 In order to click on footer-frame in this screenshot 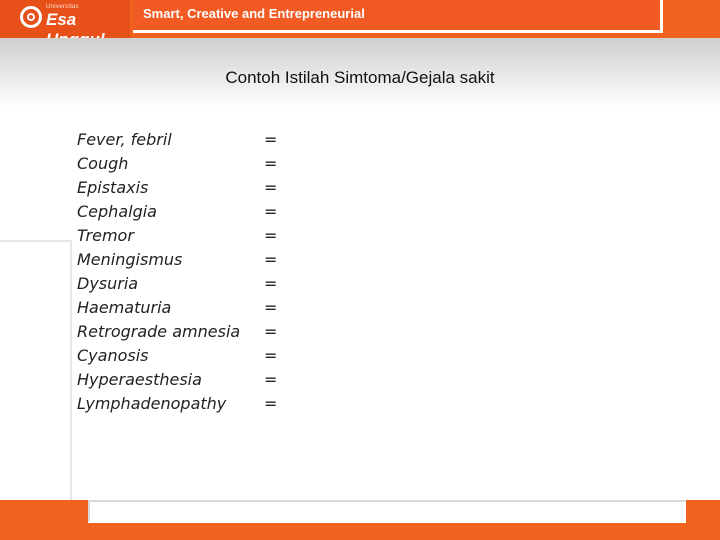, I will do `click(404, 511)`.